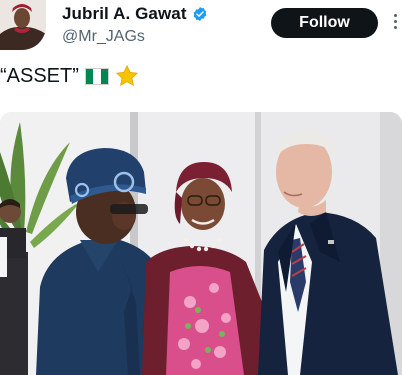 This screenshot has height=375, width=402. What do you see at coordinates (39, 75) in the screenshot?
I see `tweet-text-content: “ASSET”` at bounding box center [39, 75].